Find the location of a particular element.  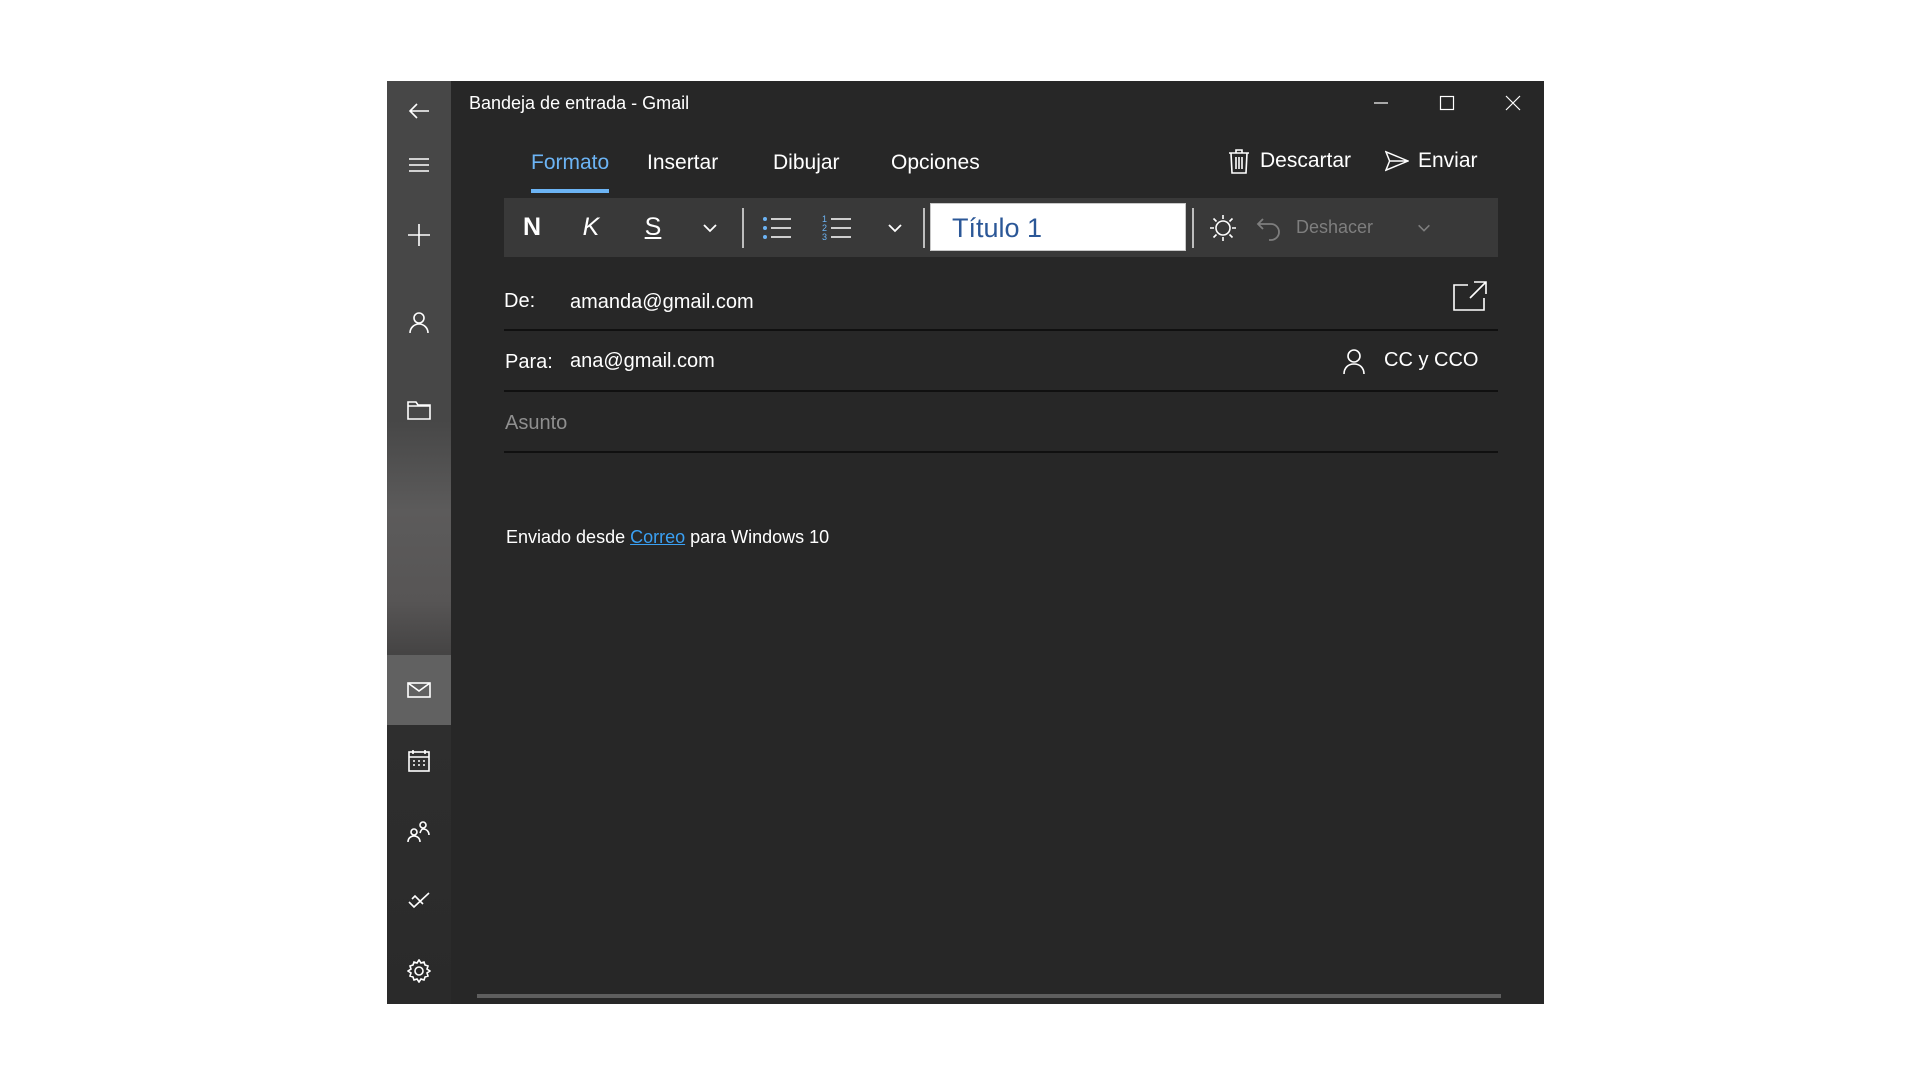

tab-label: Insertar is located at coordinates (683, 162).